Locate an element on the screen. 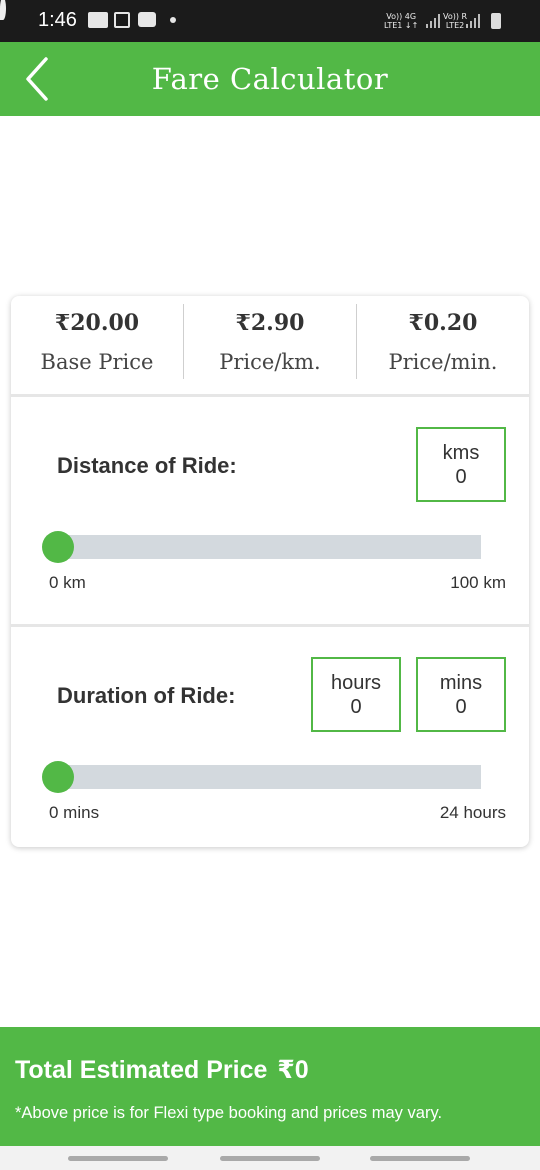 The width and height of the screenshot is (540, 1170). duration-hours-box: hours 0 is located at coordinates (356, 694).